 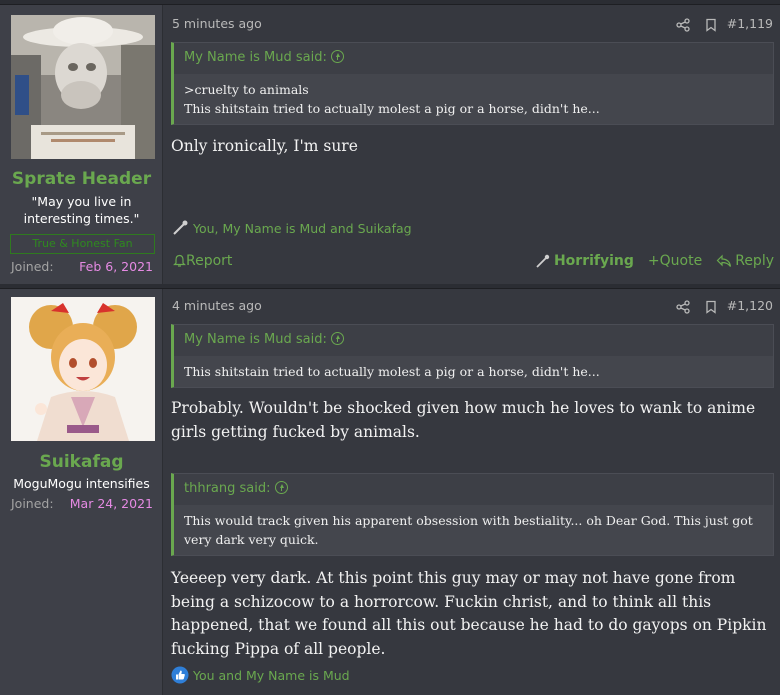 I want to click on reactions-bar: You and My Name is Mud, so click(x=260, y=675).